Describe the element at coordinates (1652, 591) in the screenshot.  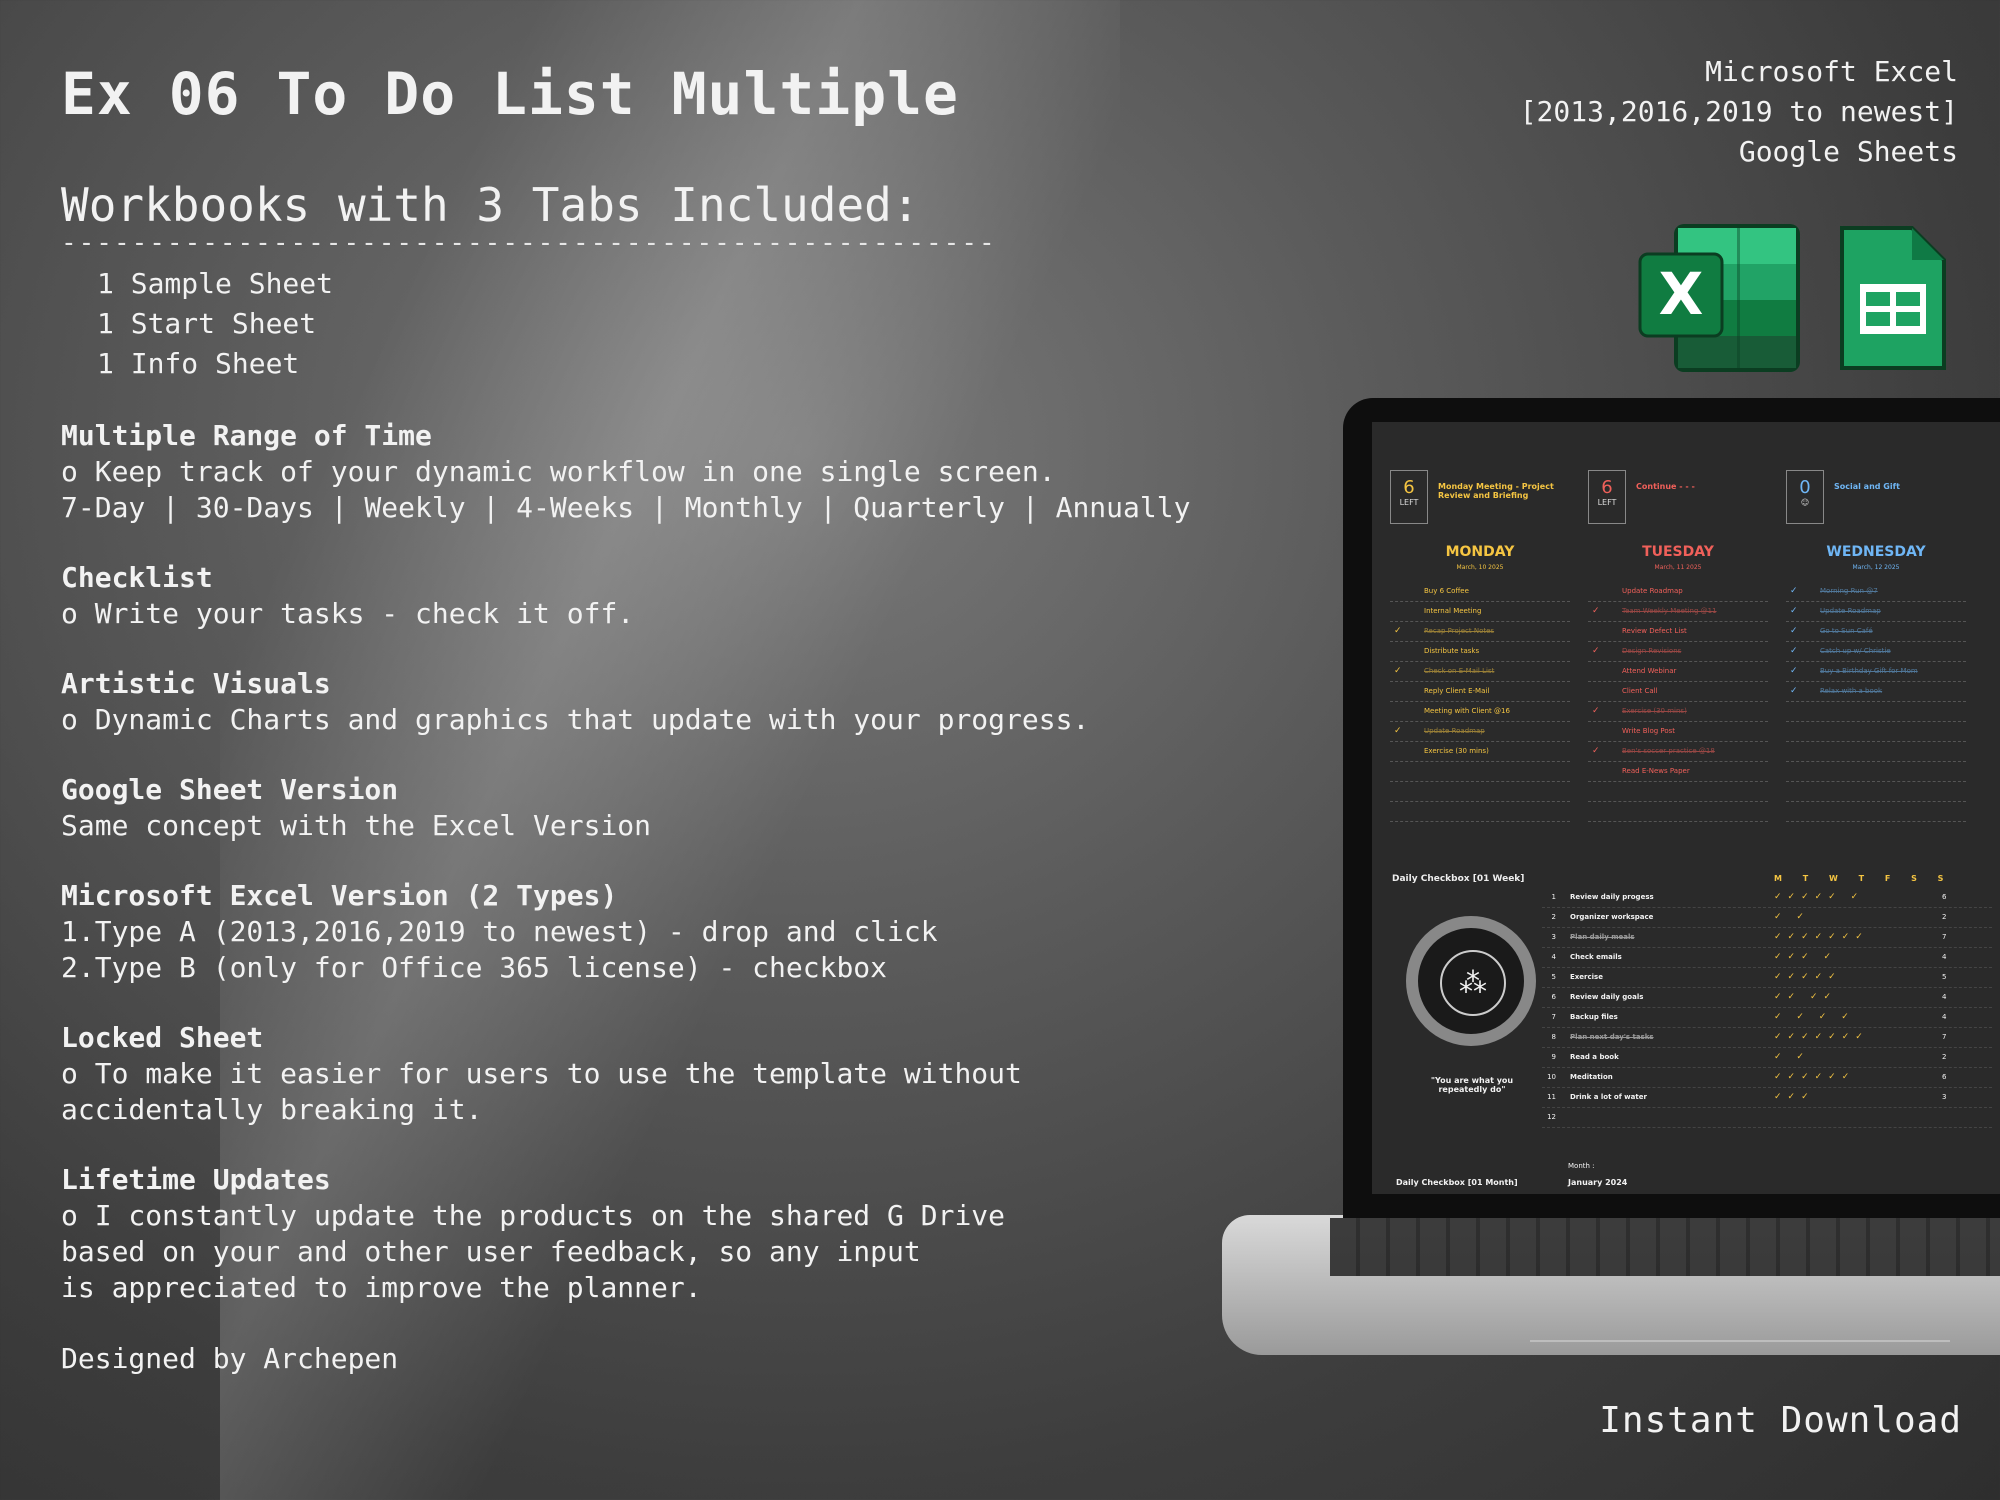
I see `task-text: Update Roadmap` at that location.